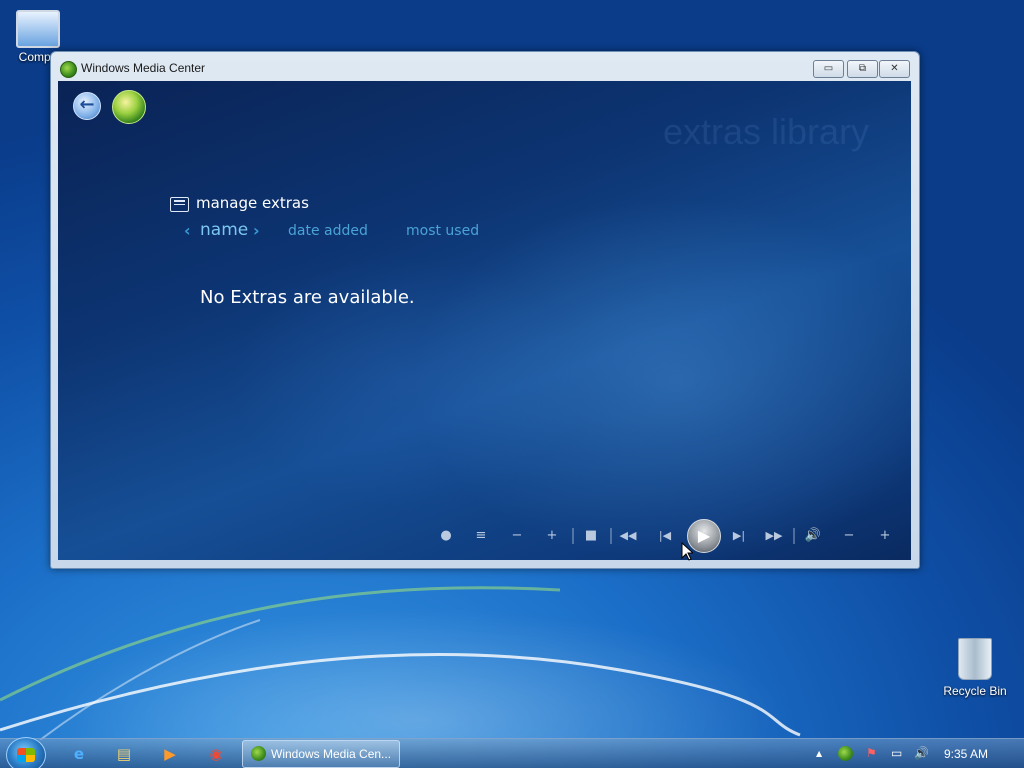 The height and width of the screenshot is (768, 1024). Describe the element at coordinates (26, 758) in the screenshot. I see `windows-logo-icon-lower` at that location.